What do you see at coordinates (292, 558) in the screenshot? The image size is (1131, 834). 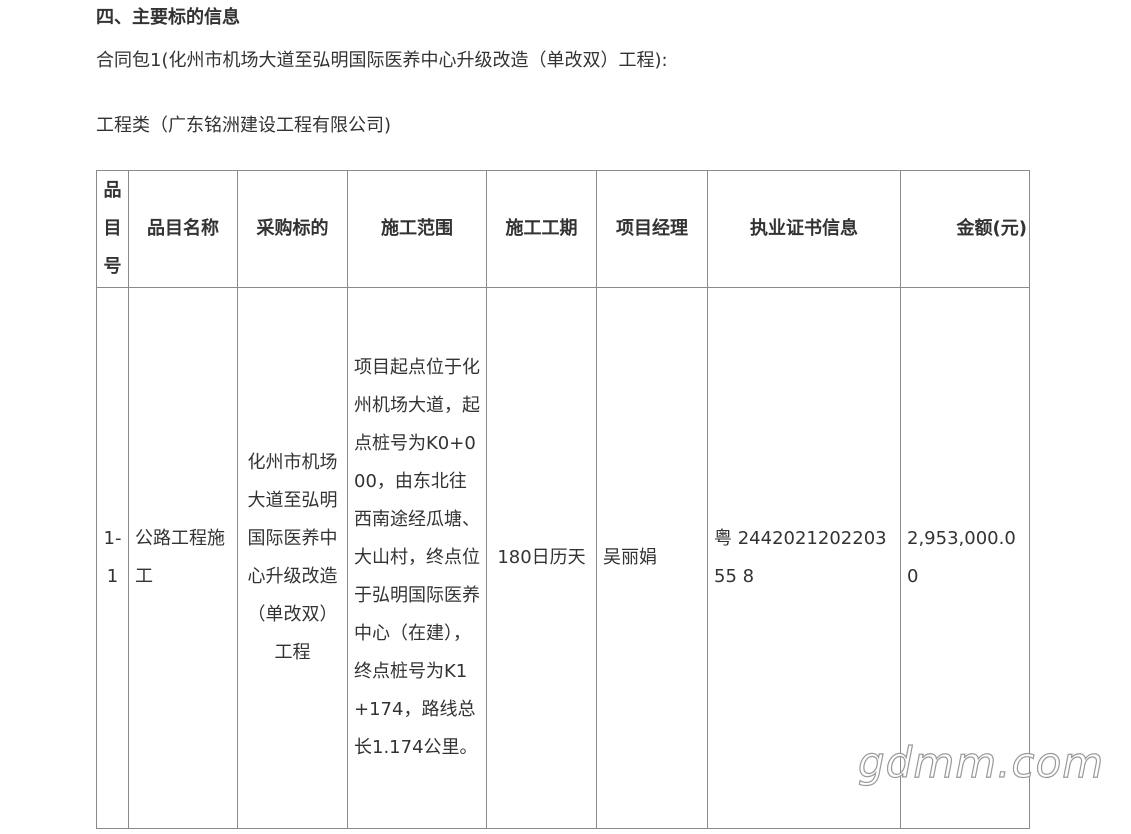 I see `cell-purchase-subject: 化州市机场大道至弘明国际医养中心升级改造（单改双）工程` at bounding box center [292, 558].